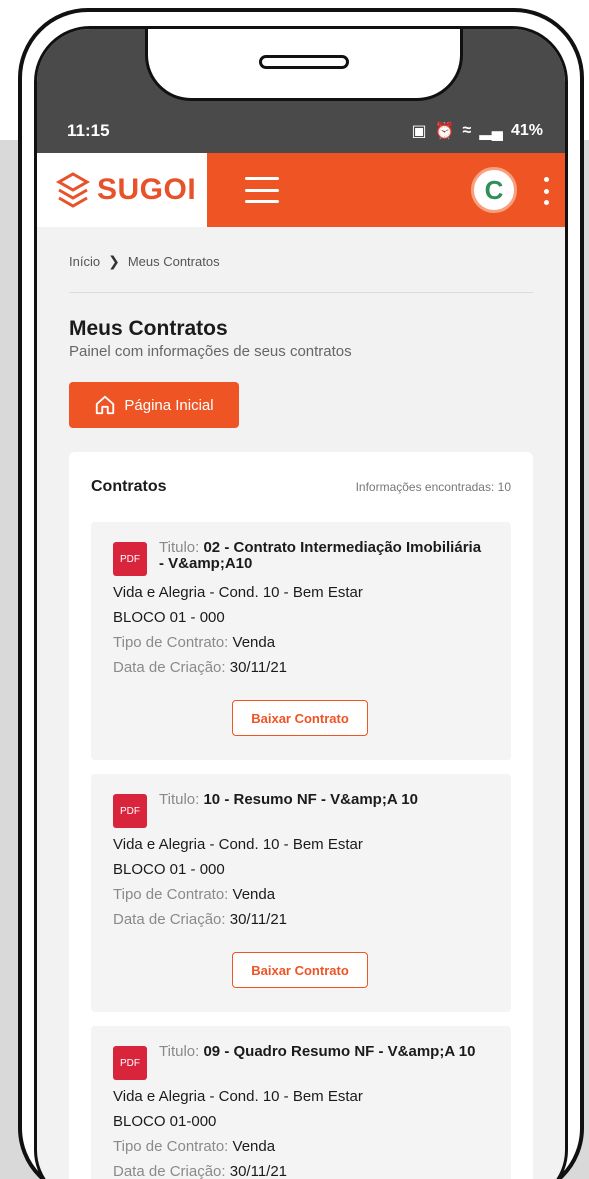  What do you see at coordinates (165, 1121) in the screenshot?
I see `contract-unit: BLOCO 01-000` at bounding box center [165, 1121].